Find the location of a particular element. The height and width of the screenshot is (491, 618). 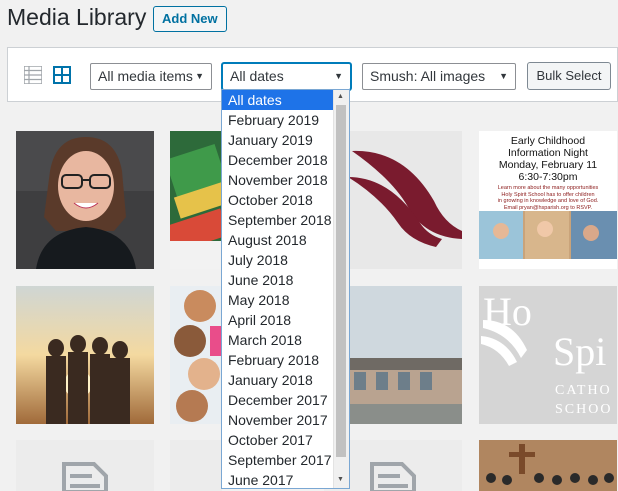

smush-filter: Smush: All images ▼ is located at coordinates (439, 76).